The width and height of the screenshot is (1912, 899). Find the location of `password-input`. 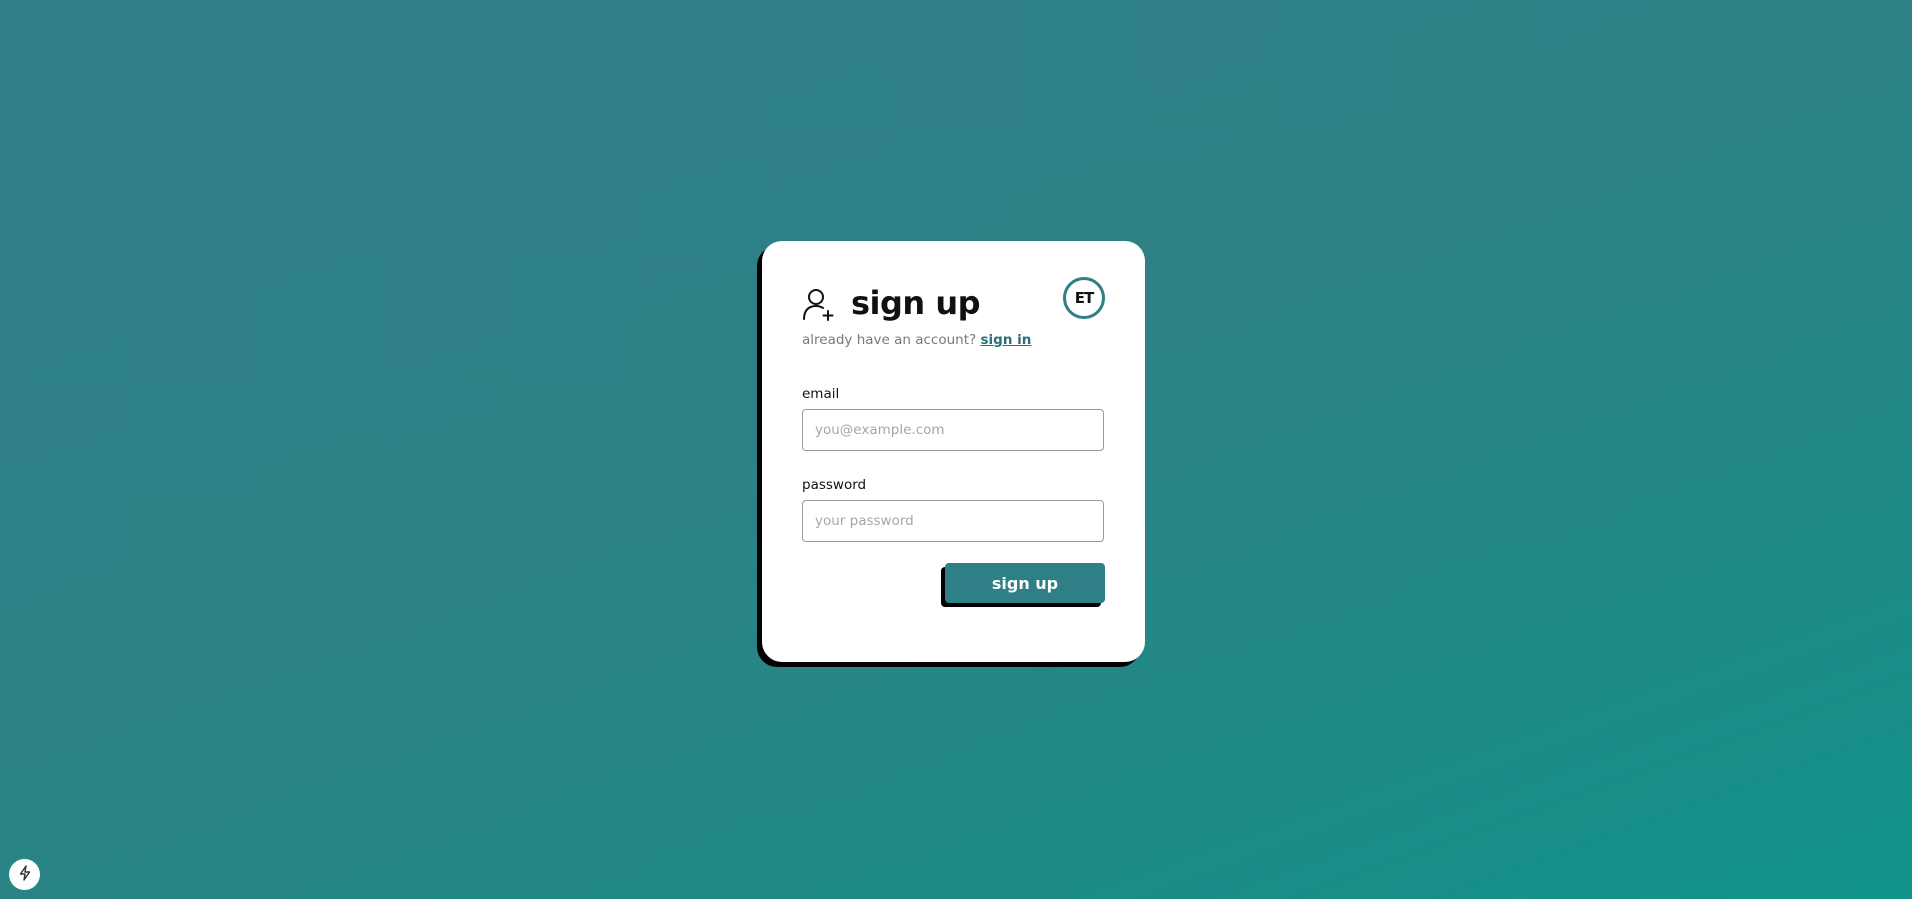

password-input is located at coordinates (953, 521).